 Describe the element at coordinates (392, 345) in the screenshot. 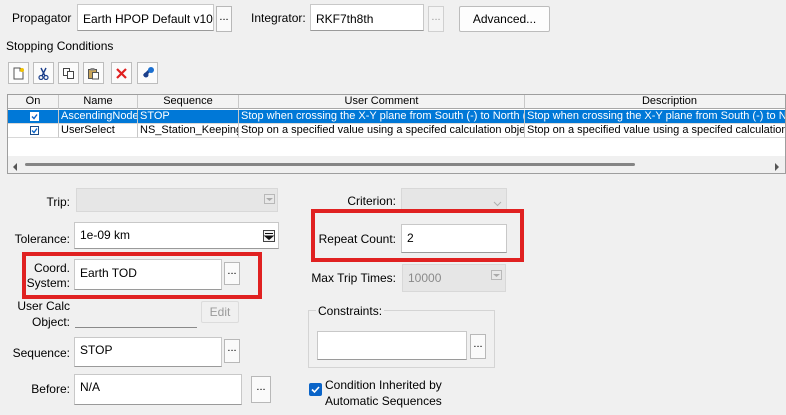

I see `constraints-field` at that location.